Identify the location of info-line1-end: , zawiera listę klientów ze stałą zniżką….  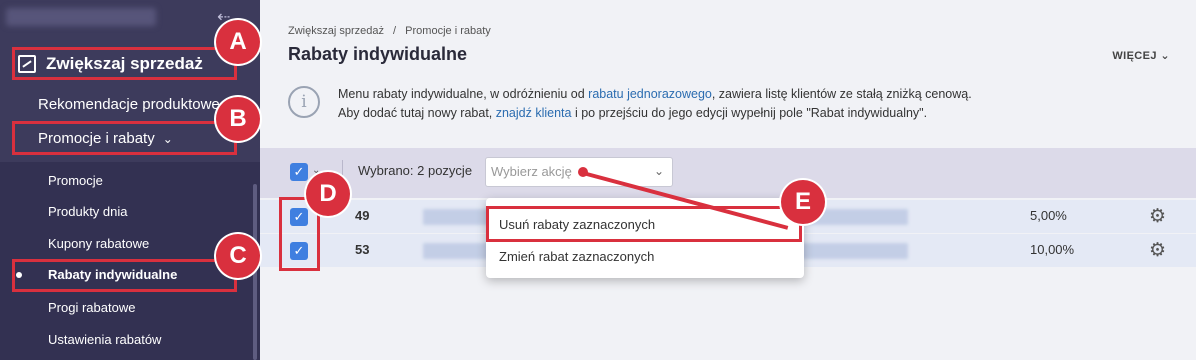
(841, 94).